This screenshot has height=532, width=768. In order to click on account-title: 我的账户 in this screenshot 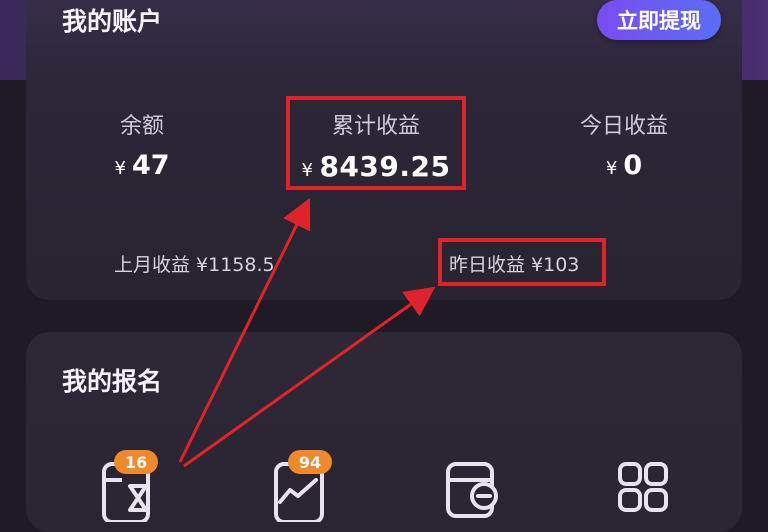, I will do `click(112, 21)`.